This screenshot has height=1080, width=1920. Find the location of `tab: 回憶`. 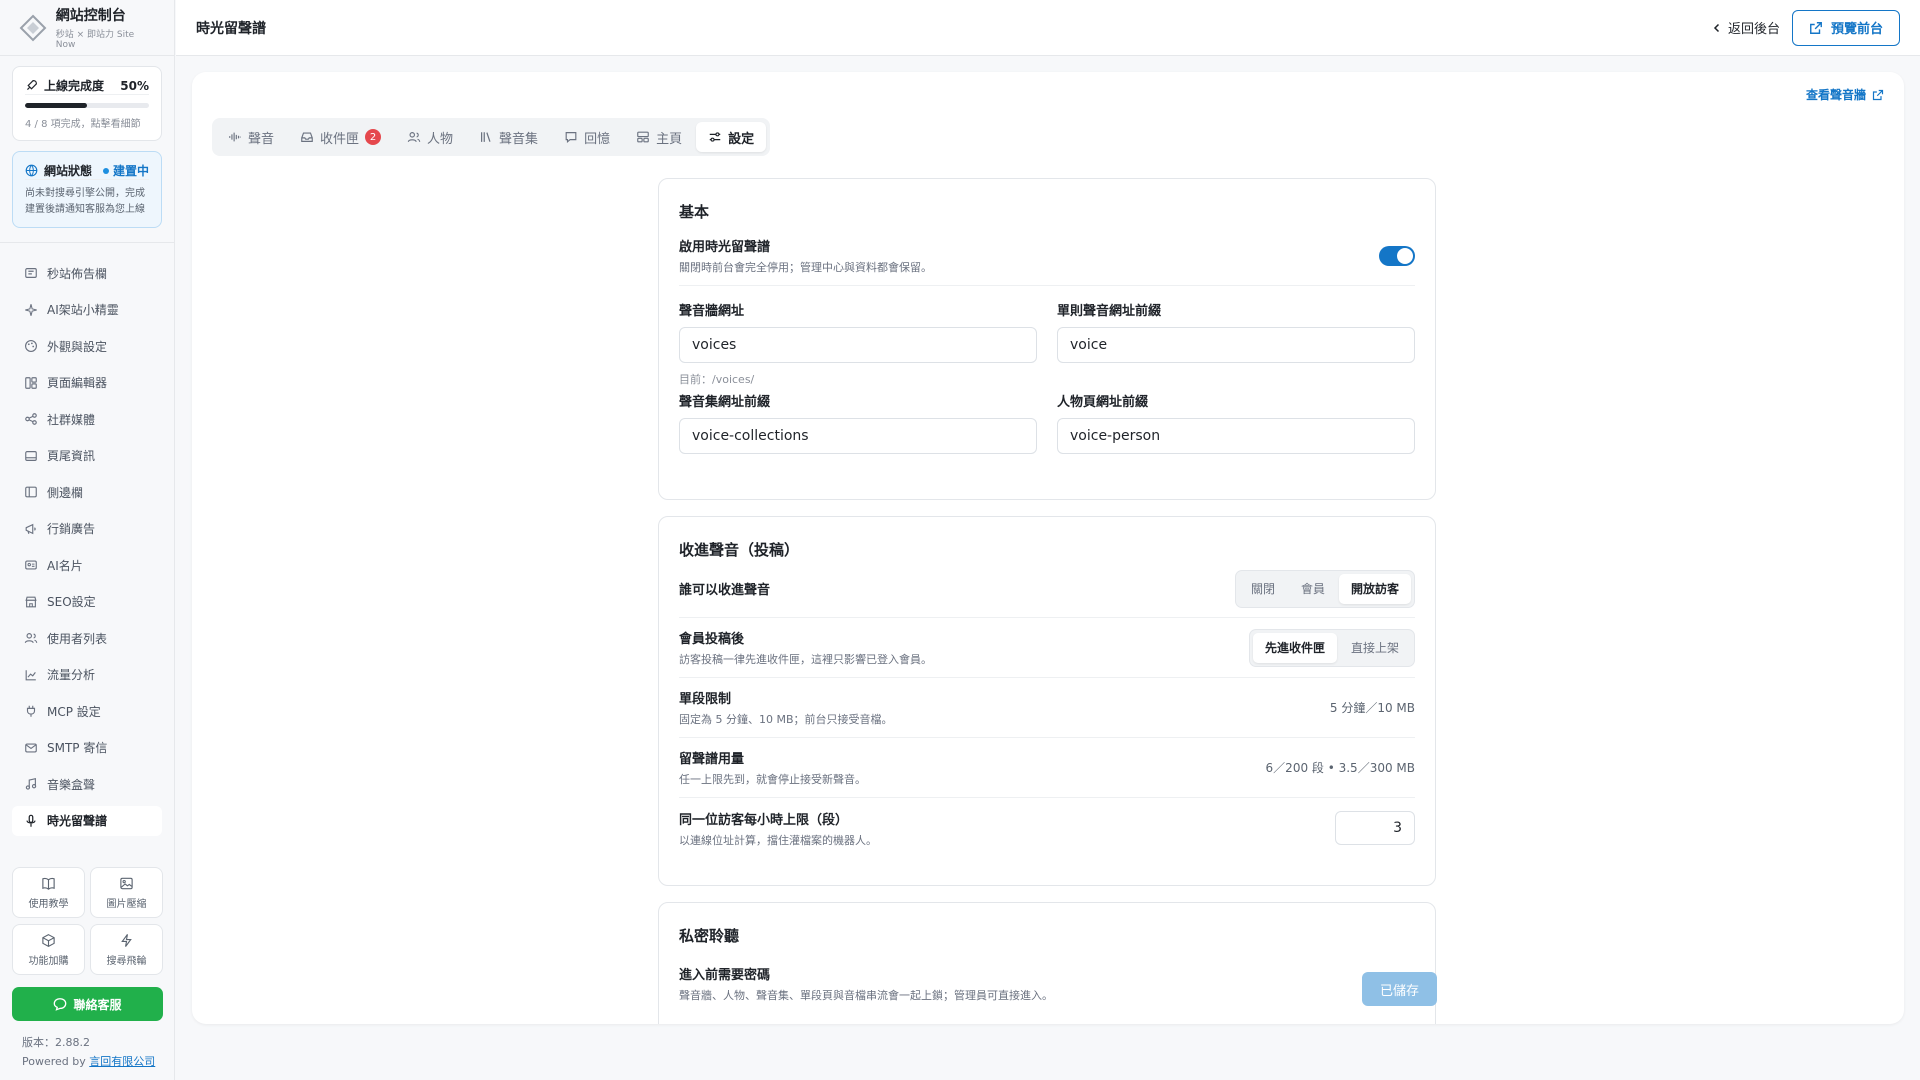

tab: 回憶 is located at coordinates (587, 137).